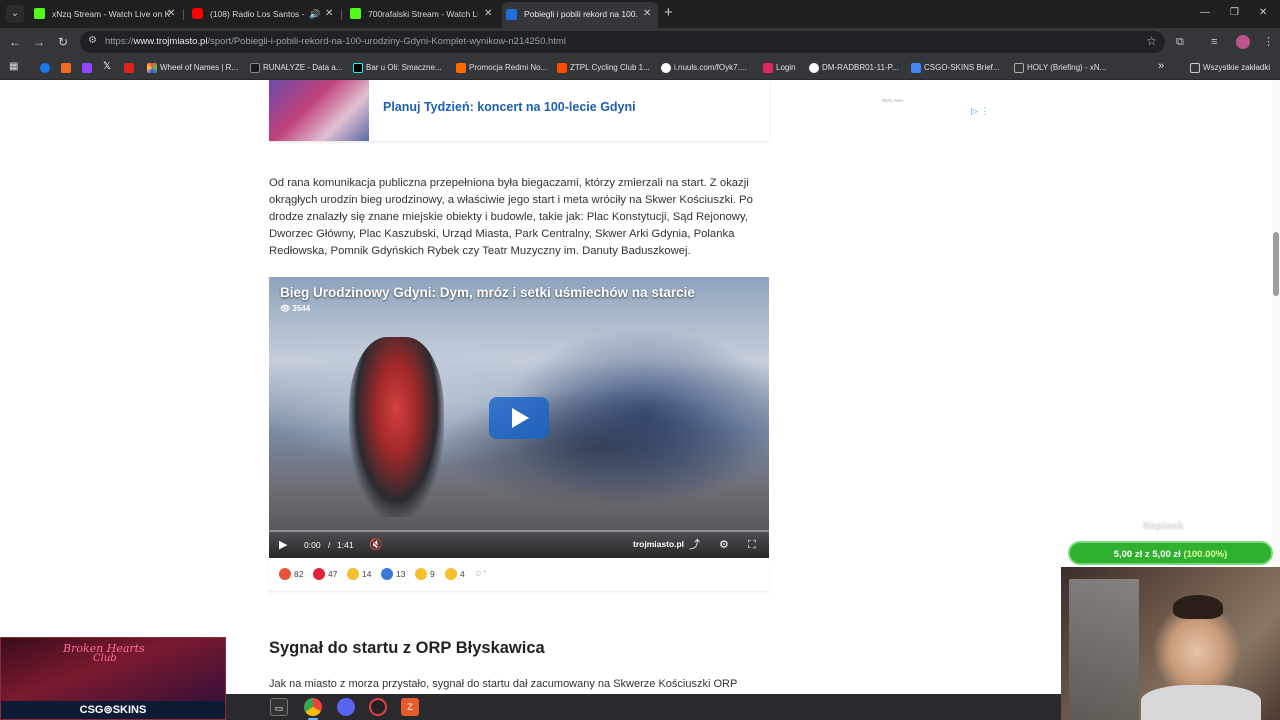  What do you see at coordinates (1163, 66) in the screenshot?
I see `chevron-right-icon: »` at bounding box center [1163, 66].